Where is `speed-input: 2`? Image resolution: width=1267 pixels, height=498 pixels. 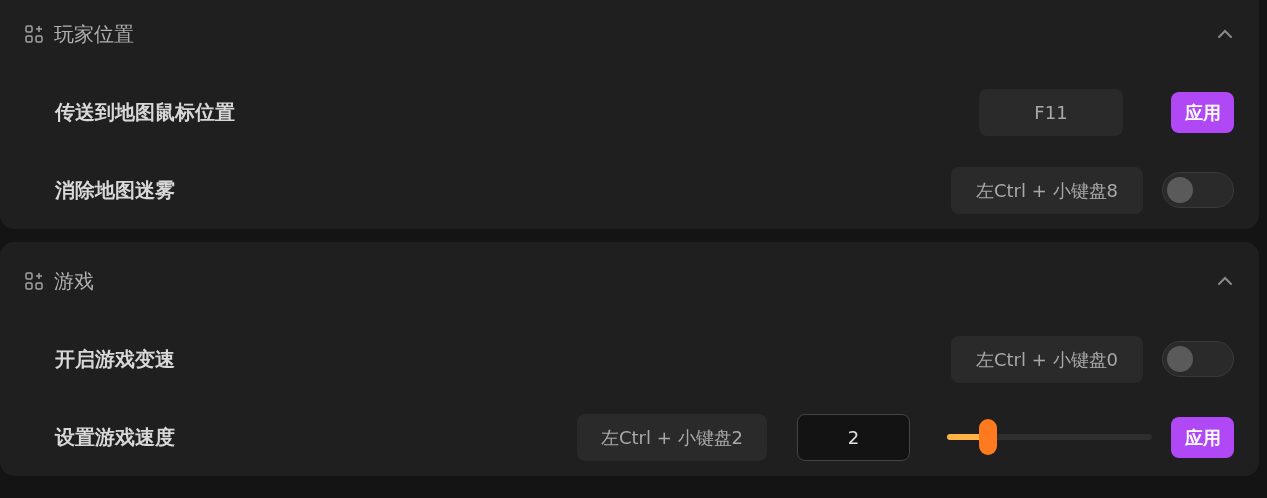 speed-input: 2 is located at coordinates (853, 437).